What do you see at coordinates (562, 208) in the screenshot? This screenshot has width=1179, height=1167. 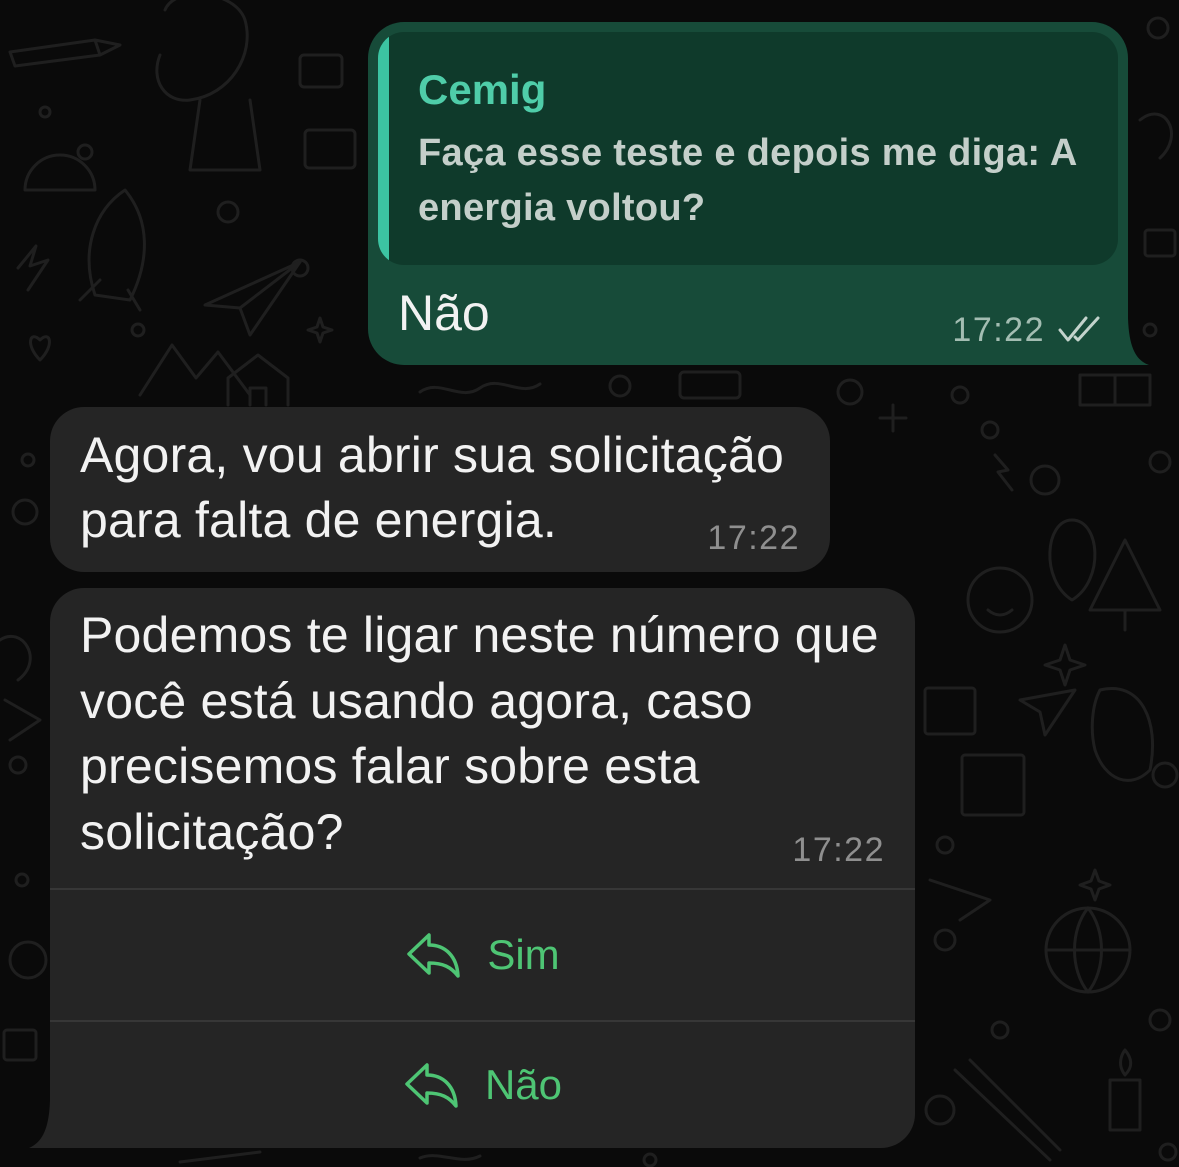 I see `quoted-message-text-line: energia voltou?` at bounding box center [562, 208].